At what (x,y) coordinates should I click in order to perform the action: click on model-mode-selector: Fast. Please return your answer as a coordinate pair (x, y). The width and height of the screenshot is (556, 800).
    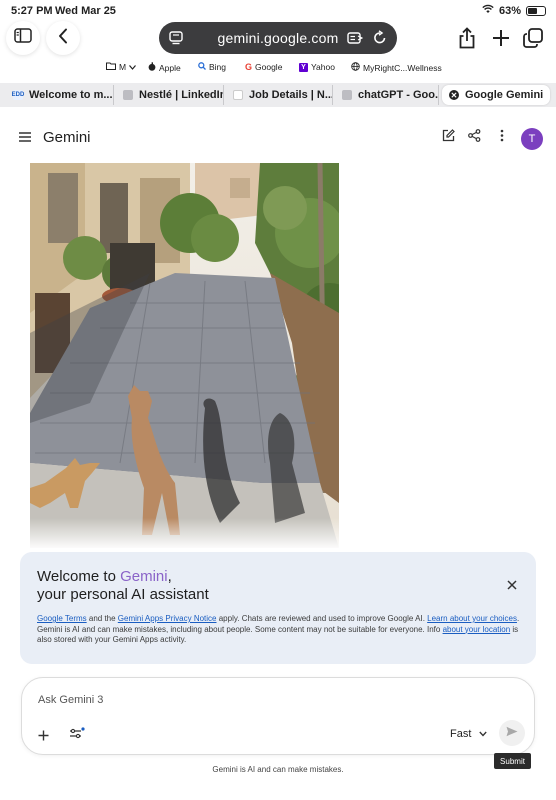
    Looking at the image, I should click on (469, 734).